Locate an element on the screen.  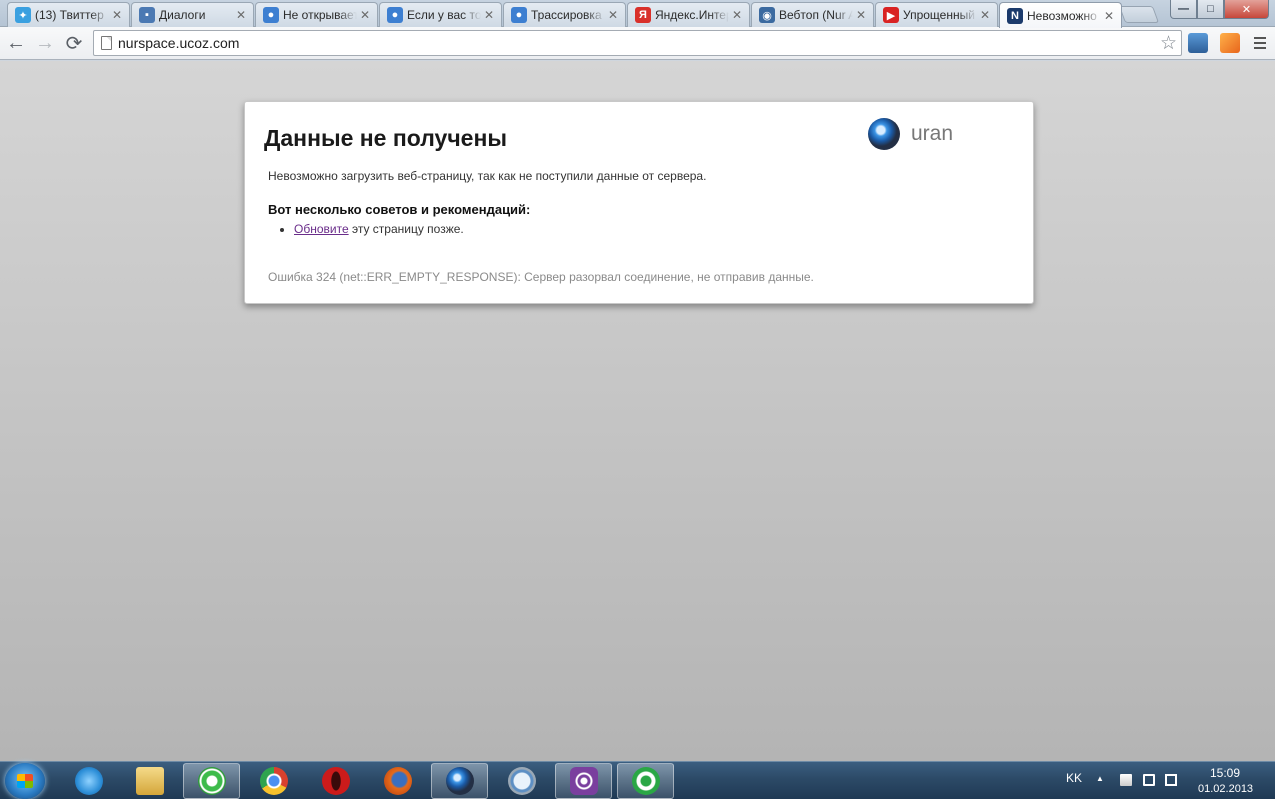
language-indicator: KK is located at coordinates (1074, 778).